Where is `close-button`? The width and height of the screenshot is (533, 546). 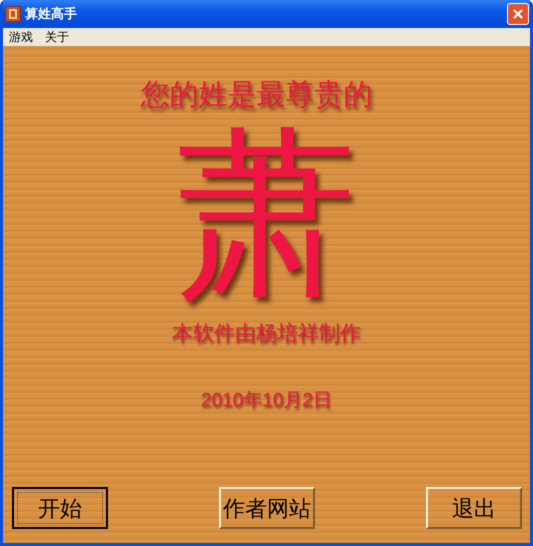 close-button is located at coordinates (518, 14).